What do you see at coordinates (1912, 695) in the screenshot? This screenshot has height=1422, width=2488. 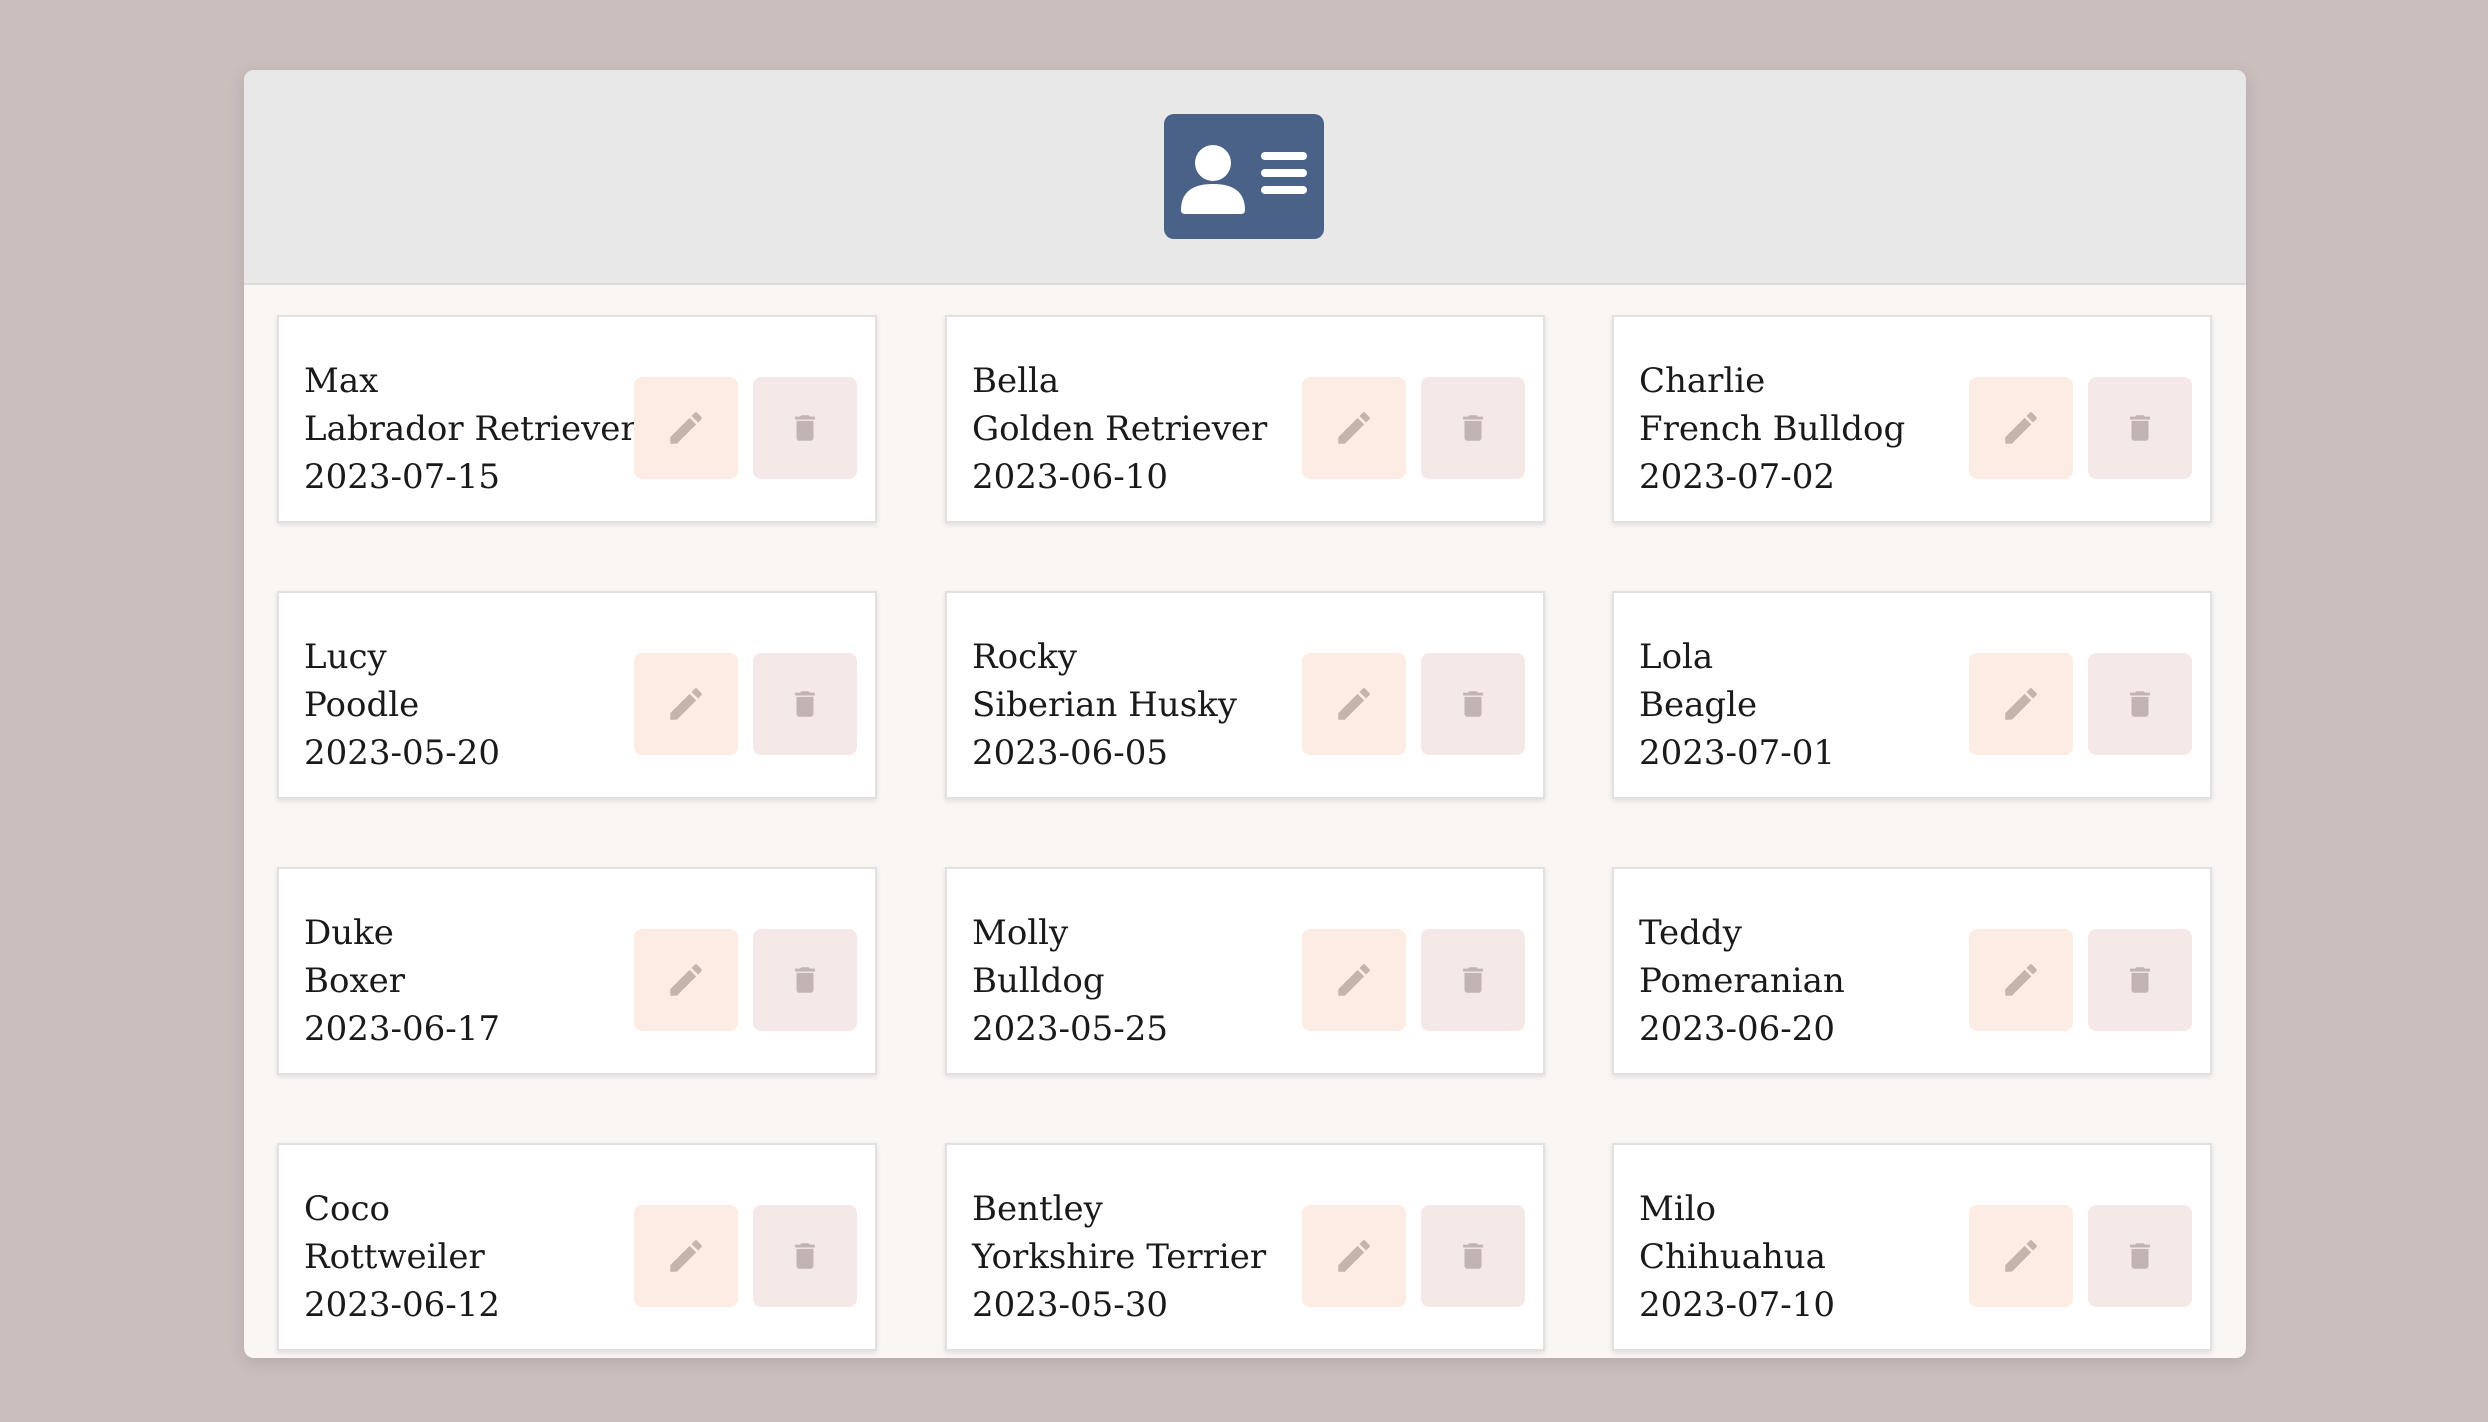 I see `dog-card: Lola Beagle 2023-07-01` at bounding box center [1912, 695].